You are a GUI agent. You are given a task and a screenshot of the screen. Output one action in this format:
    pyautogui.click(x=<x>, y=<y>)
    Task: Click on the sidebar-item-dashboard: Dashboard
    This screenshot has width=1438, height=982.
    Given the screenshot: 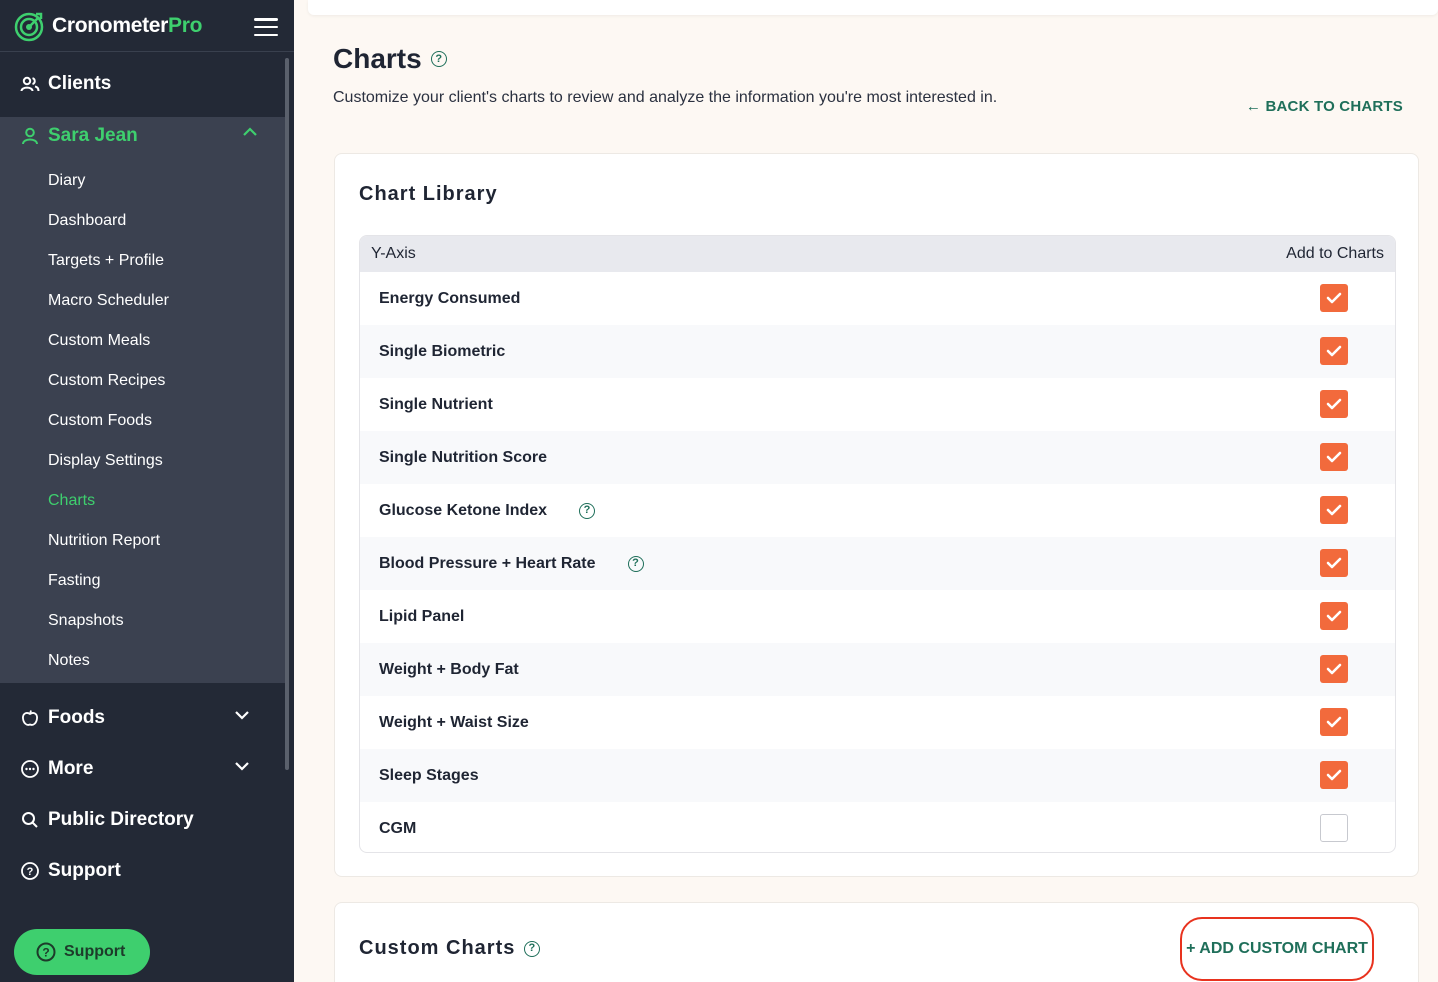 What is the action you would take?
    pyautogui.click(x=143, y=221)
    